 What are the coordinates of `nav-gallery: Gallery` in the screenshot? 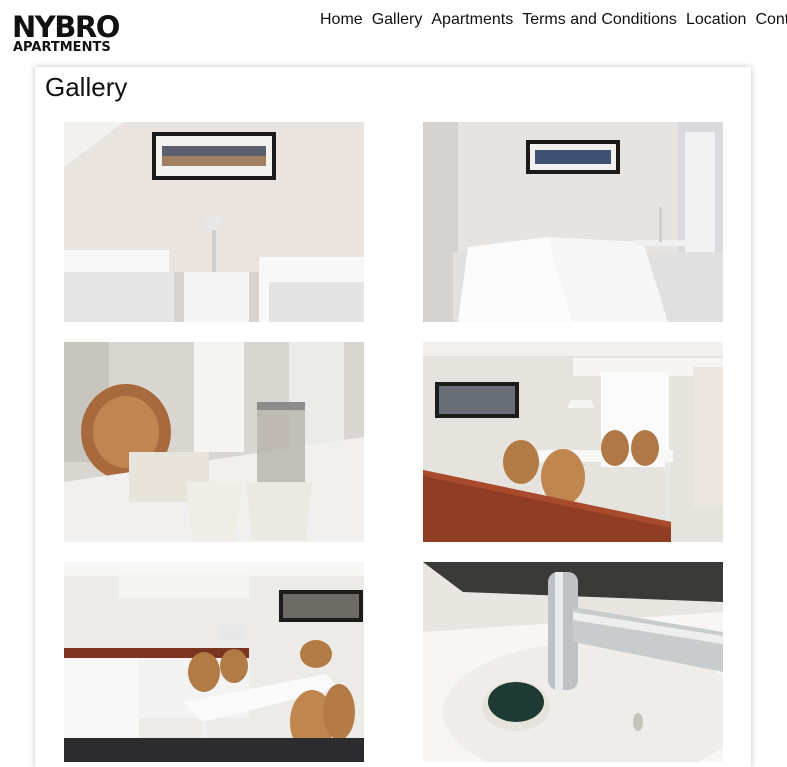 It's located at (397, 20).